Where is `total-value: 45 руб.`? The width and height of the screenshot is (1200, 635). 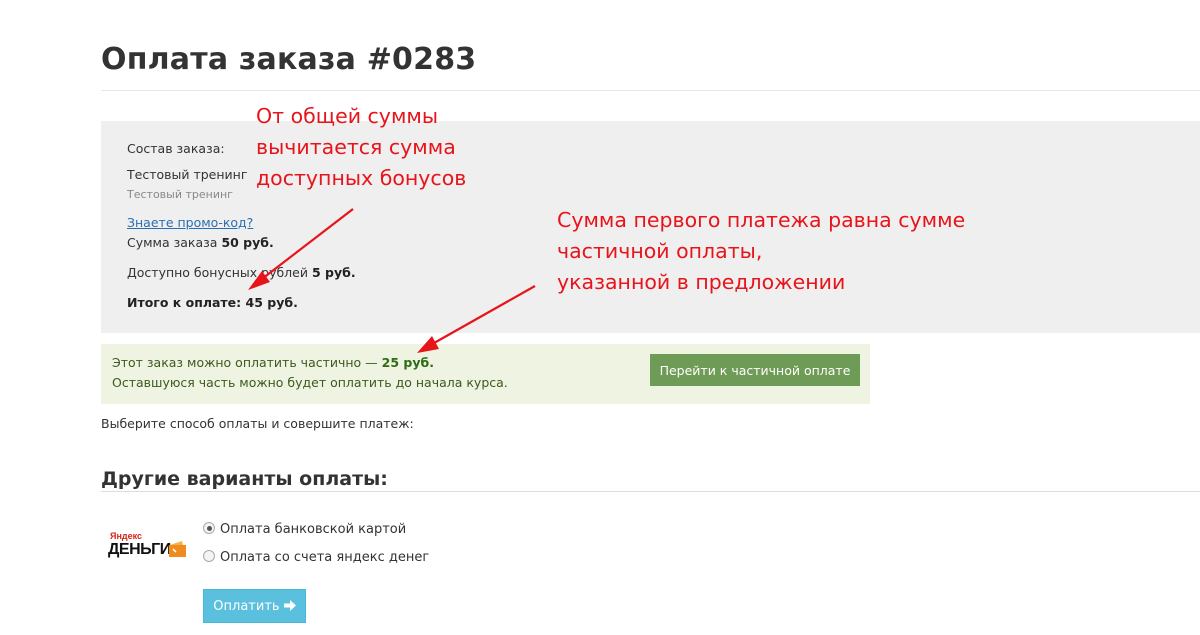
total-value: 45 руб. is located at coordinates (271, 302).